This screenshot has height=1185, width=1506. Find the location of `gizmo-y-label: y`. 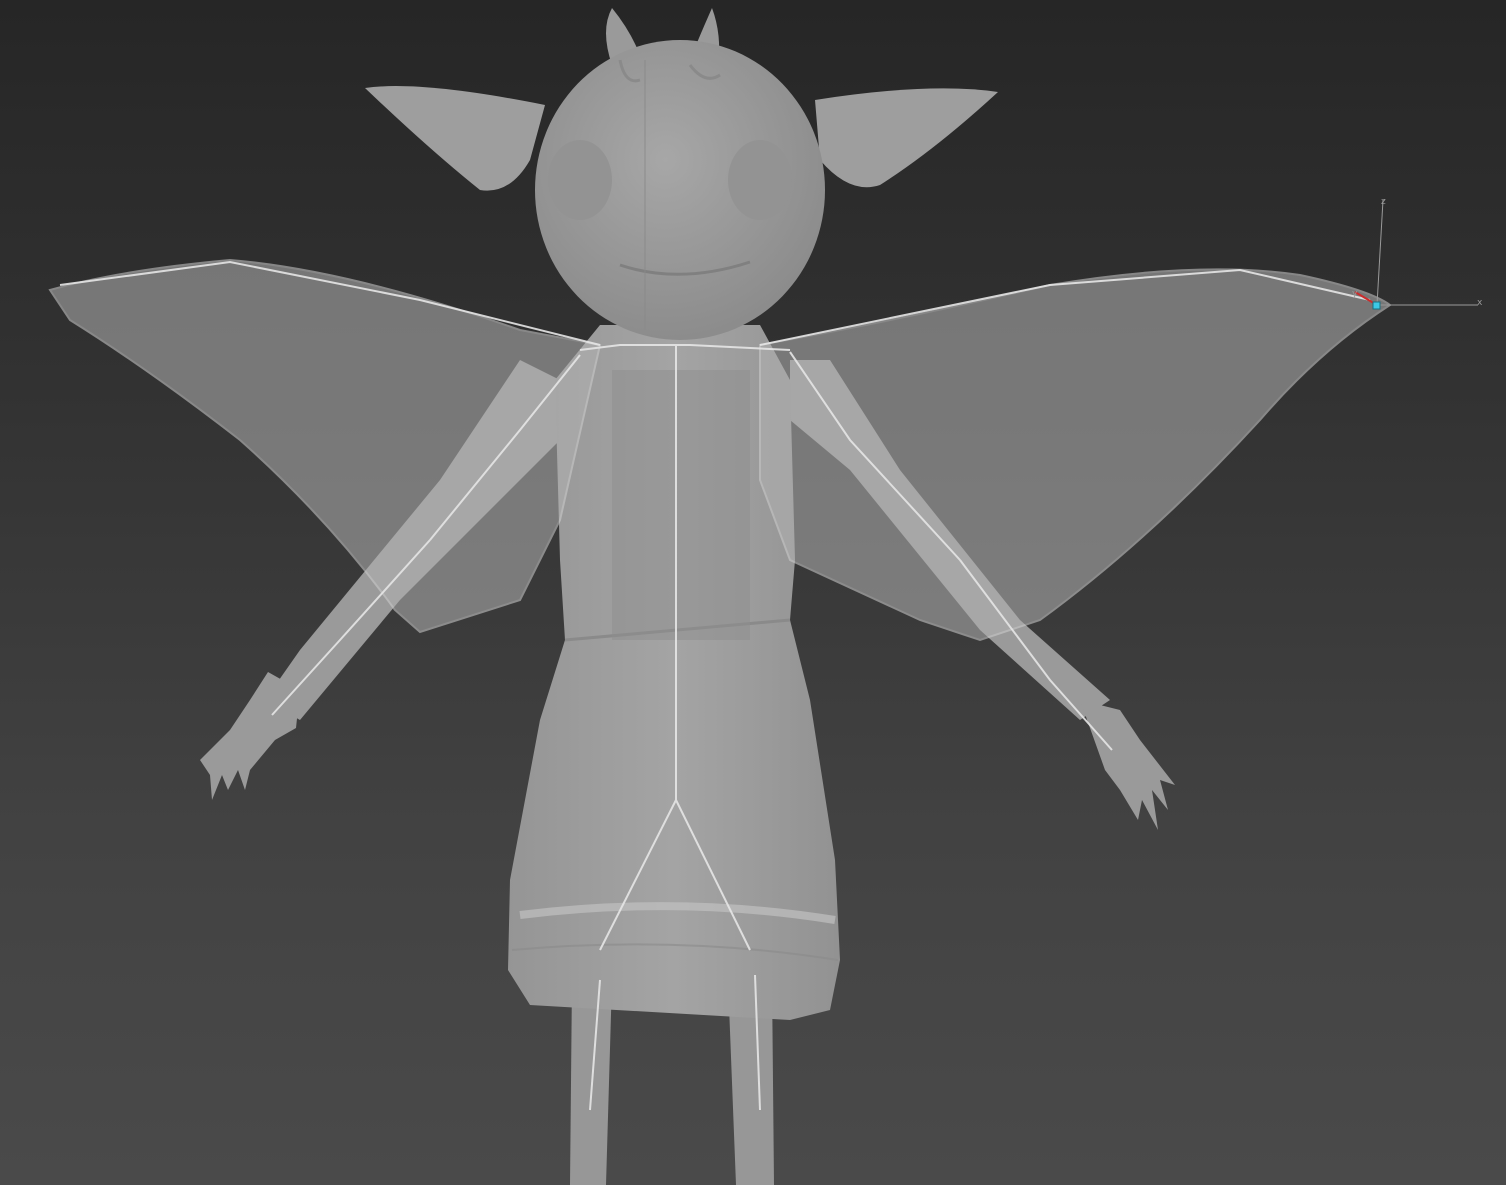

gizmo-y-label: y is located at coordinates (1355, 294).